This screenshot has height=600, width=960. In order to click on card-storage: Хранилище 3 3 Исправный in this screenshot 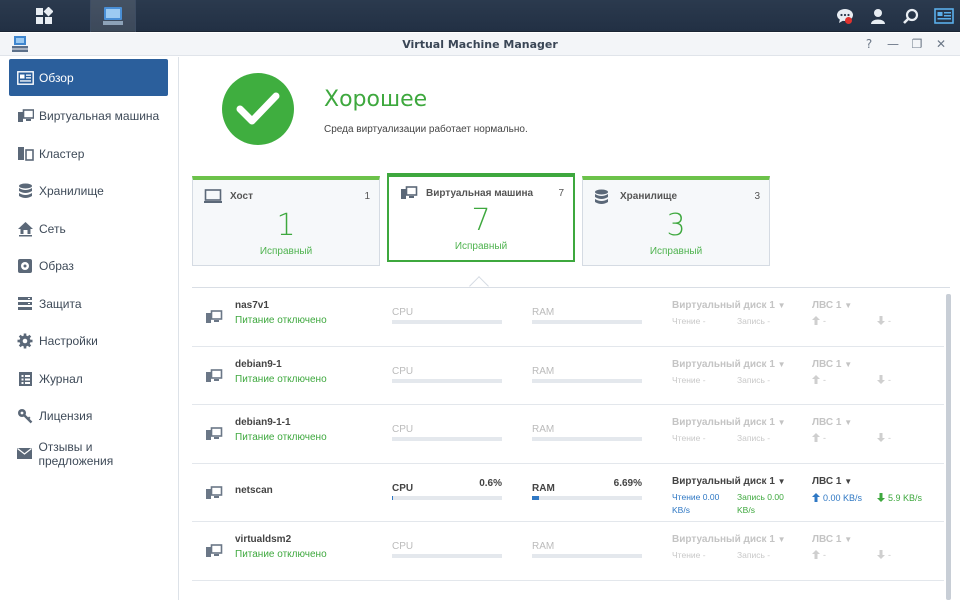, I will do `click(676, 221)`.